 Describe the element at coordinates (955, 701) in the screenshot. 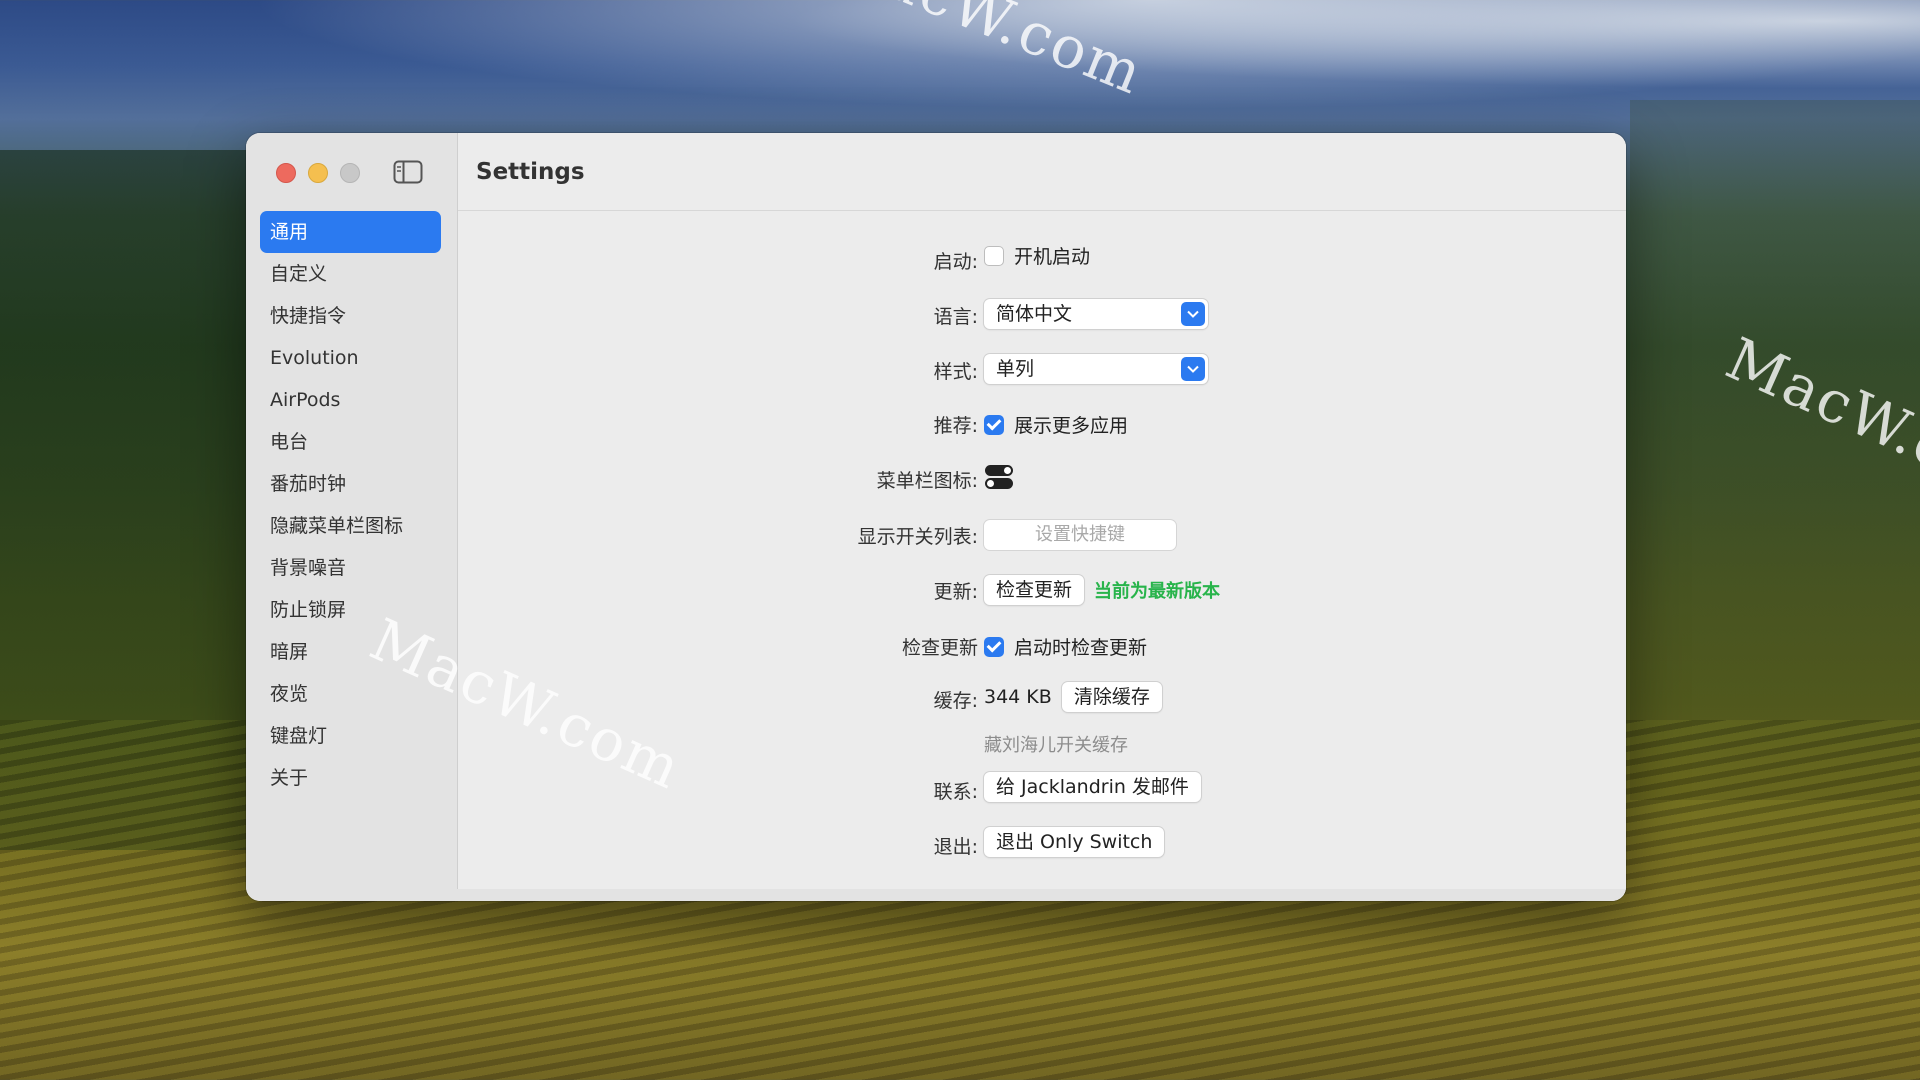

I see `cache-label: 缓存:` at that location.